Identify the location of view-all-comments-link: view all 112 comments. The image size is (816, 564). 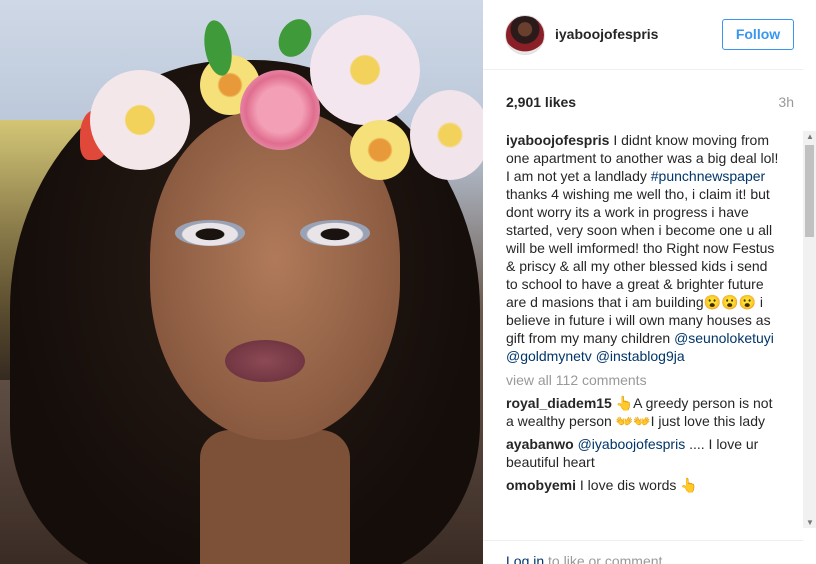
(643, 380).